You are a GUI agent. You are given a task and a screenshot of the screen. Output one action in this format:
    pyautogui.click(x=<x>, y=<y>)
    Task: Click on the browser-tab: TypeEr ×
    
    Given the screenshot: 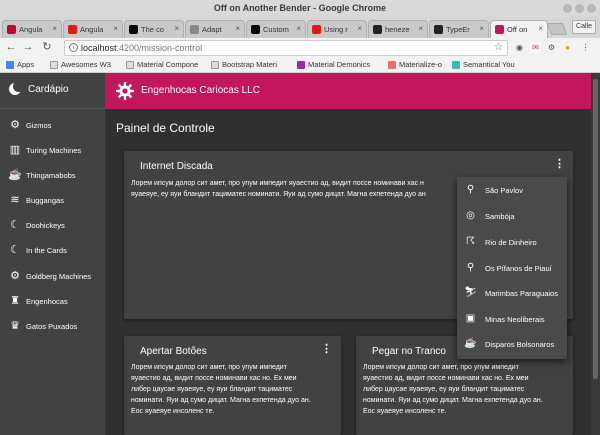 What is the action you would take?
    pyautogui.click(x=459, y=29)
    